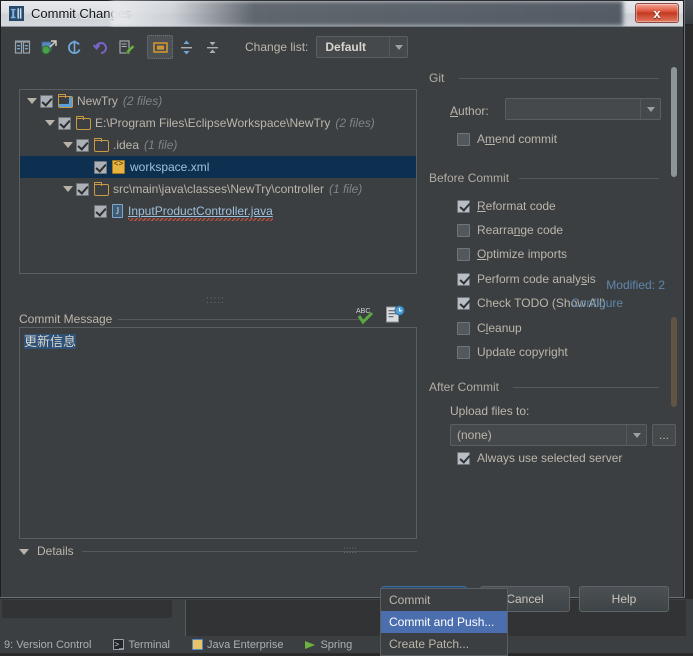 The width and height of the screenshot is (693, 656). What do you see at coordinates (218, 167) in the screenshot?
I see `table-row: workspace.xml` at bounding box center [218, 167].